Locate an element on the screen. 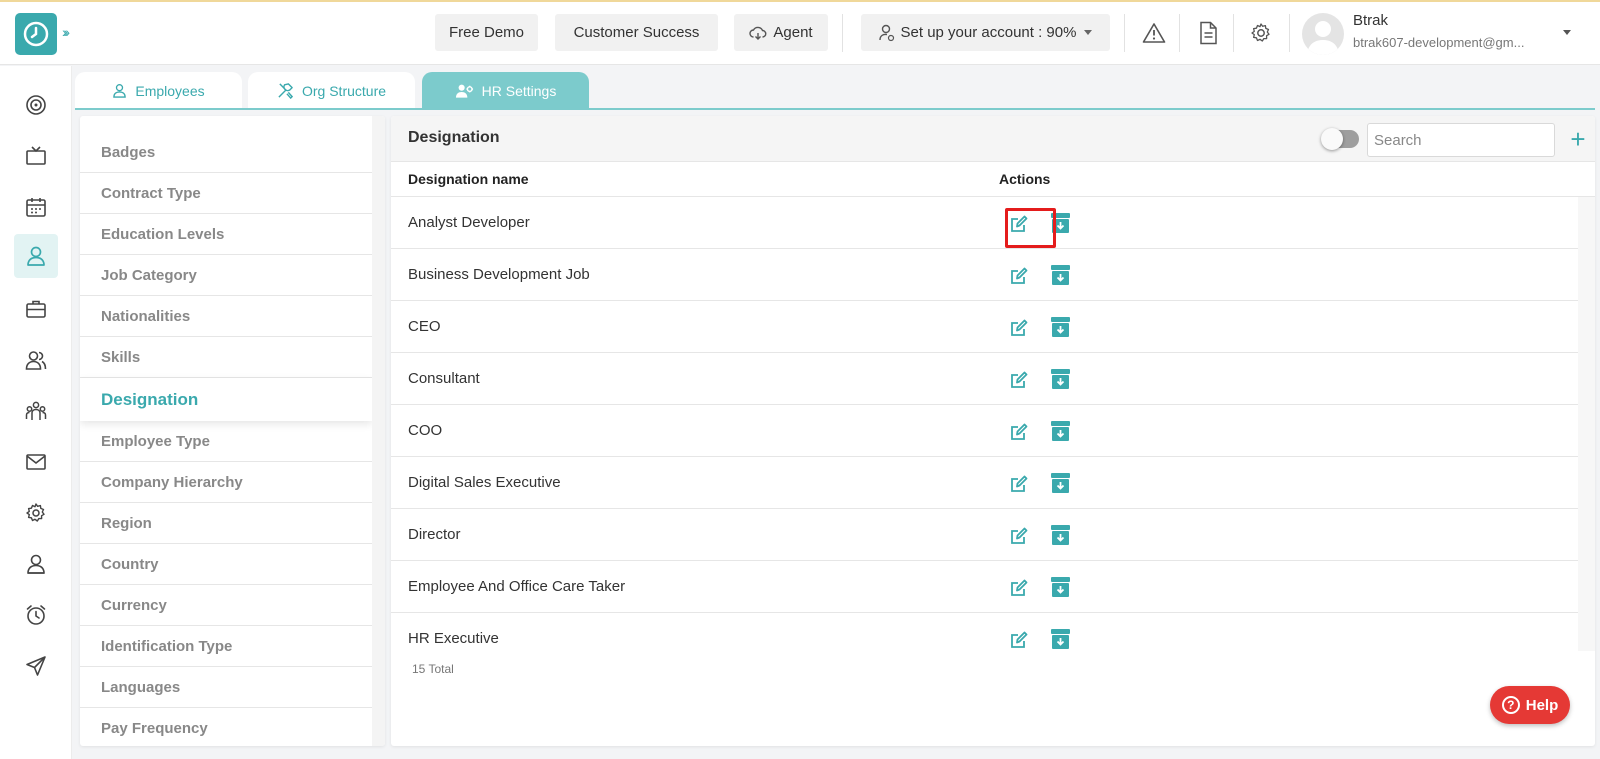 The image size is (1600, 759). designation-name: Consultant is located at coordinates (444, 378).